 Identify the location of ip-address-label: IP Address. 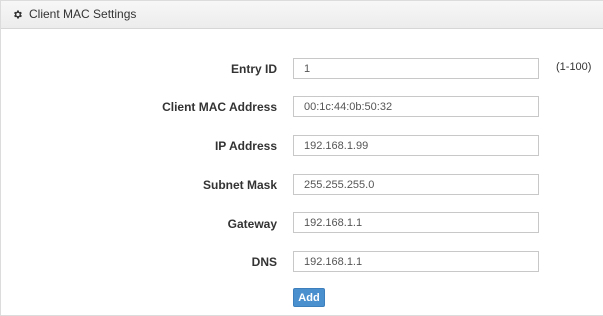
(245, 146).